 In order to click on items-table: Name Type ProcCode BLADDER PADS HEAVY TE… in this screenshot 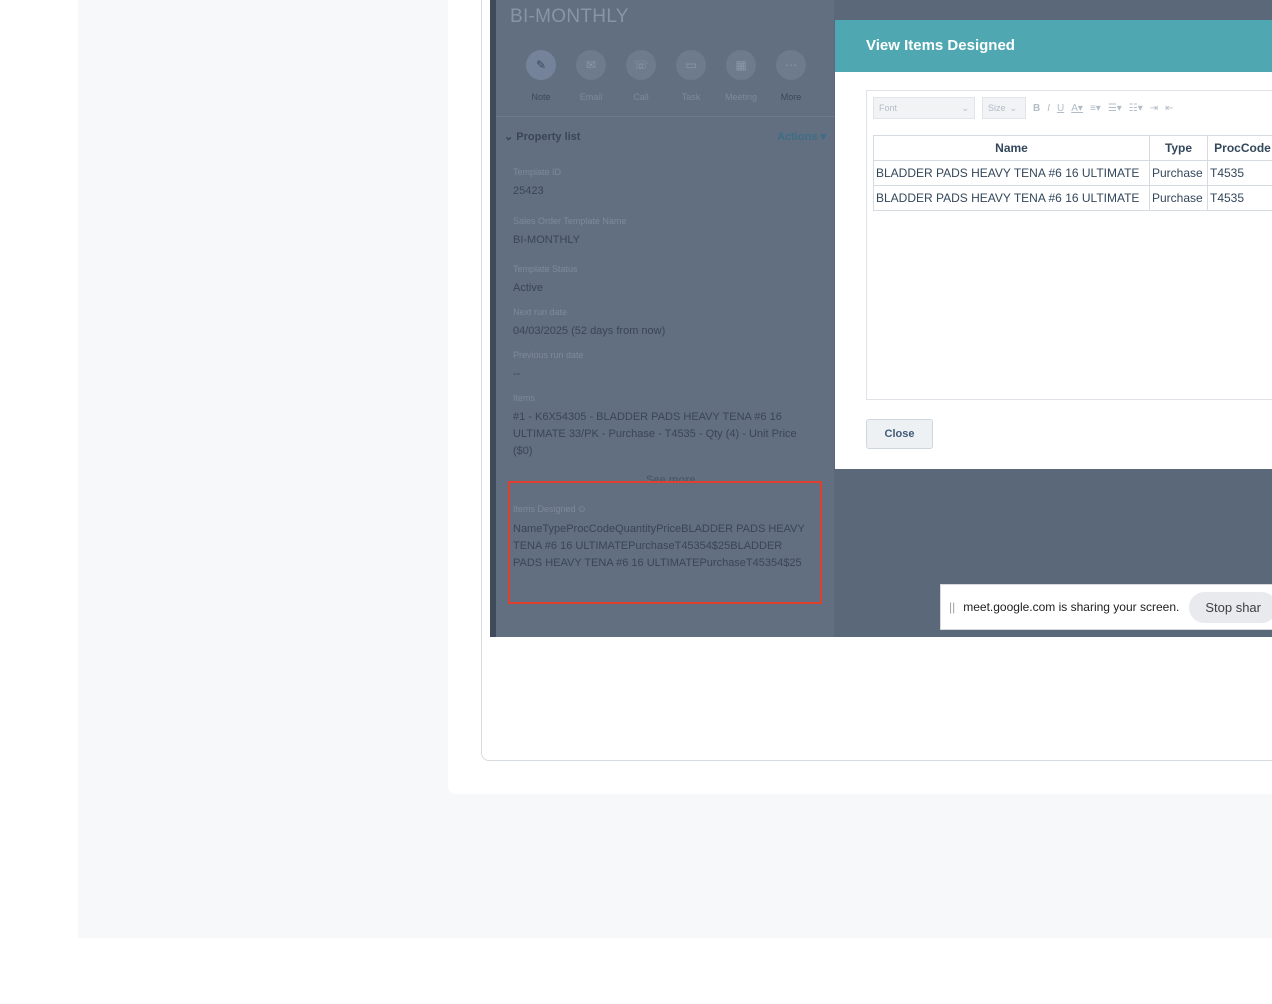, I will do `click(1072, 173)`.